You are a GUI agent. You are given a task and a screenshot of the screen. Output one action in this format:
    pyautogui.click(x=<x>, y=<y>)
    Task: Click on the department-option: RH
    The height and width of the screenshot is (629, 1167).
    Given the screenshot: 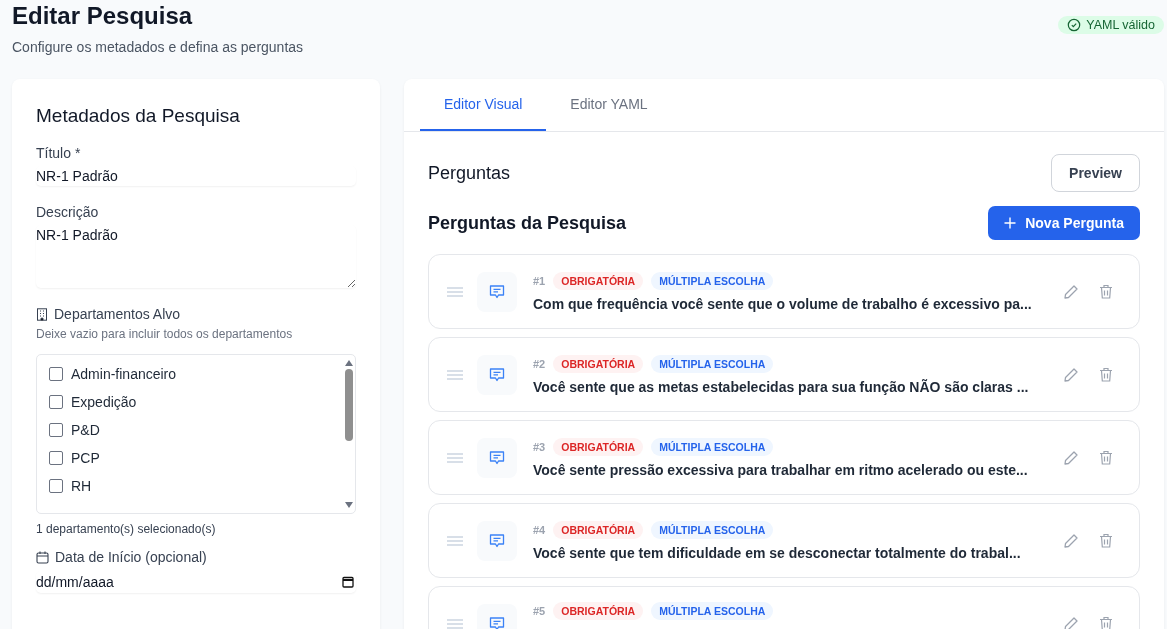 What is the action you would take?
    pyautogui.click(x=190, y=486)
    